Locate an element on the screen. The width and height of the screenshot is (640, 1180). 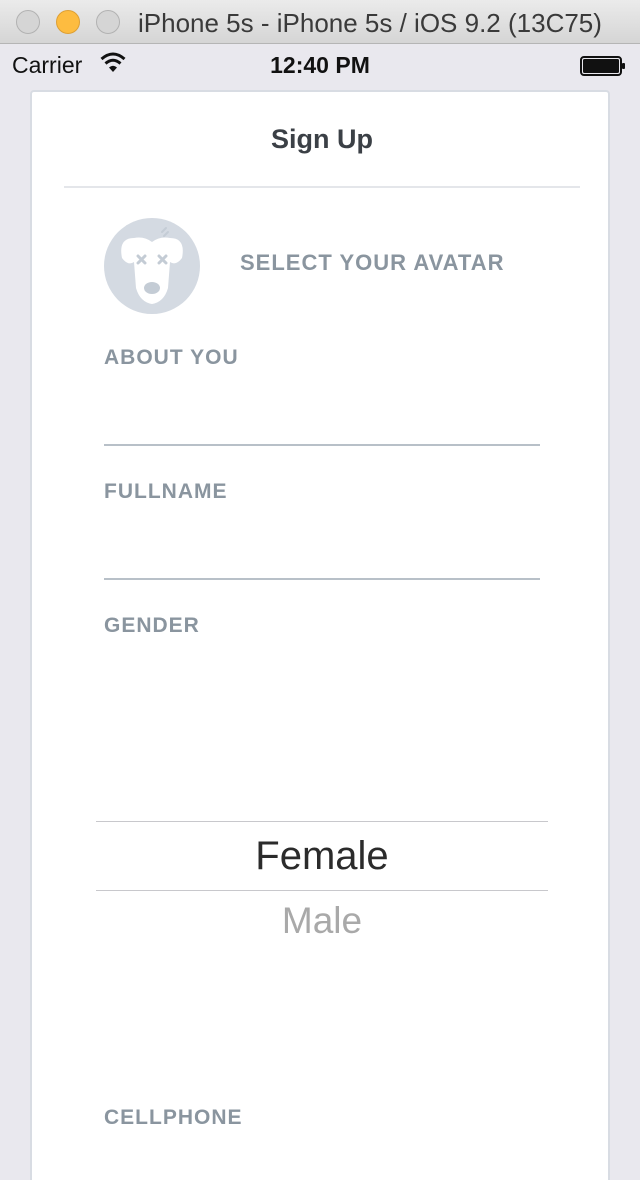
cellphone-label: CELLPHONE is located at coordinates (173, 1117).